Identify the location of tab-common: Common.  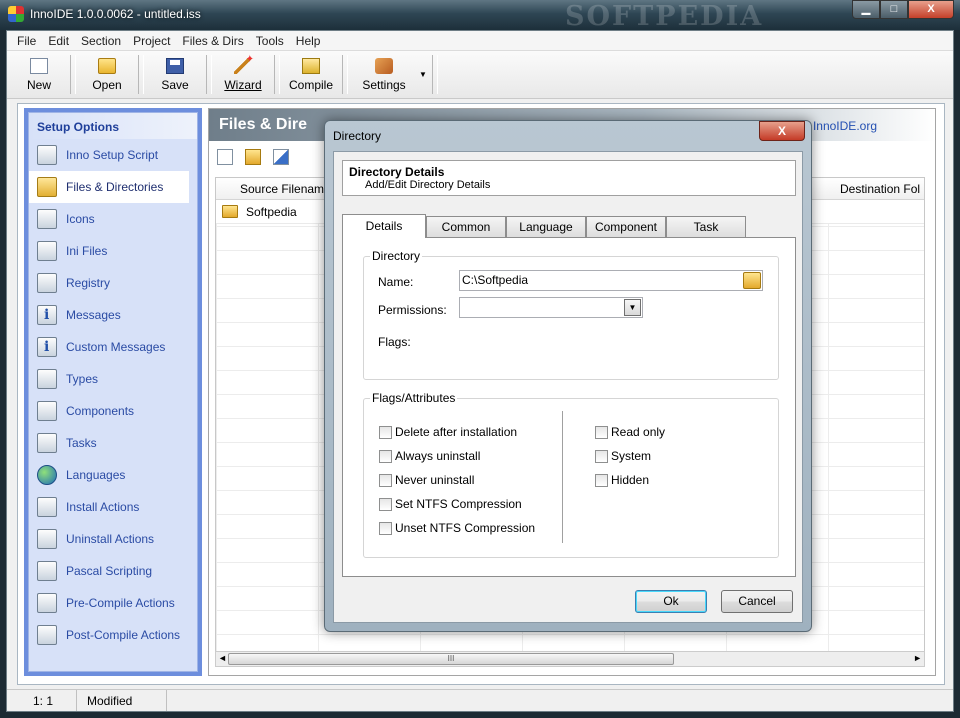
(466, 227).